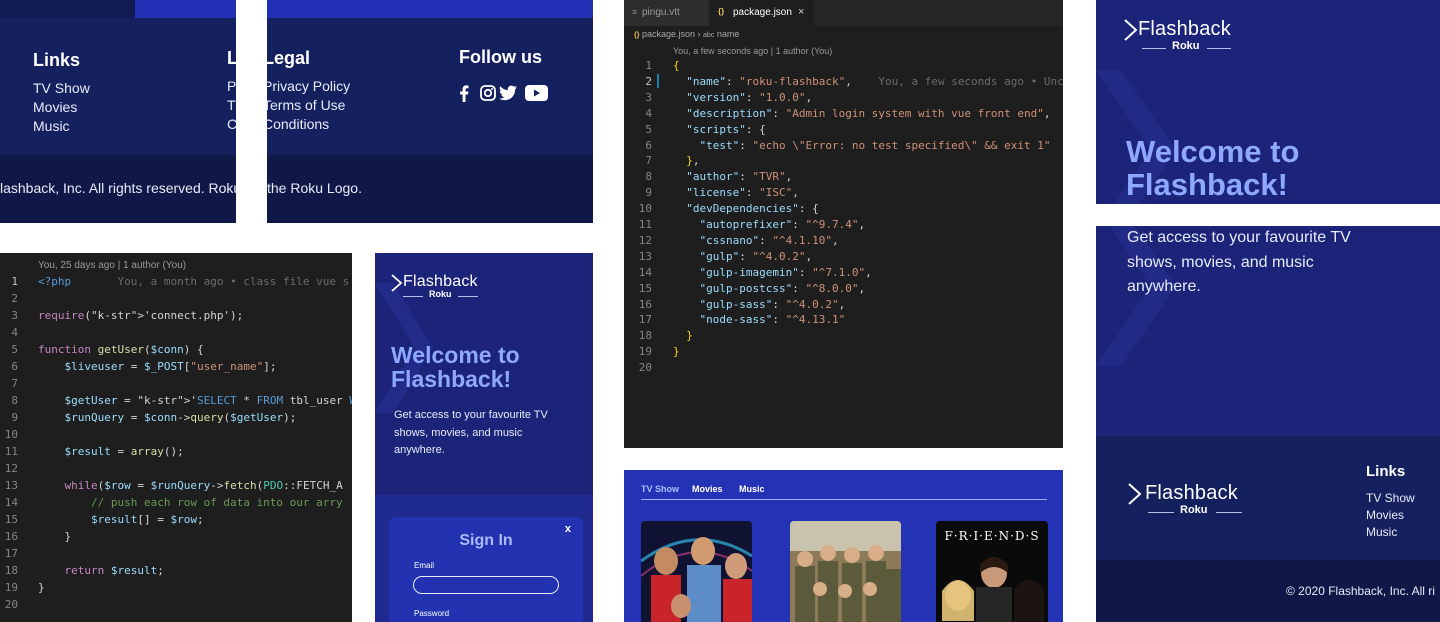  What do you see at coordinates (1184, 29) in the screenshot?
I see `brand-name: Flashback` at bounding box center [1184, 29].